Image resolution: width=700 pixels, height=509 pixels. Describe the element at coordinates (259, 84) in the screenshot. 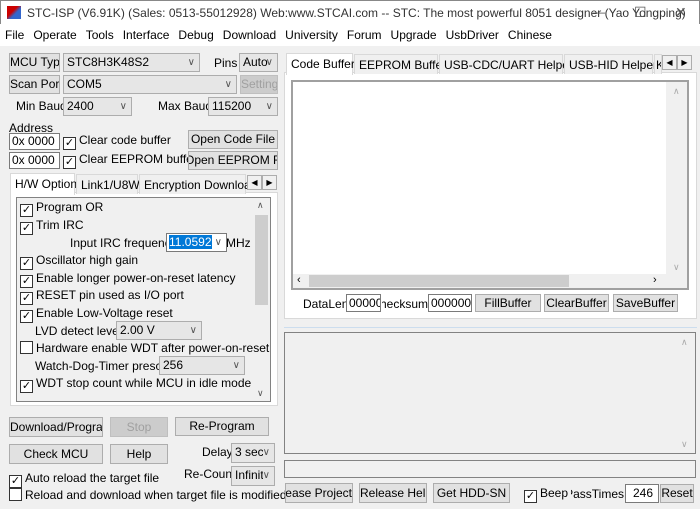

I see `setting-button: Setting` at that location.